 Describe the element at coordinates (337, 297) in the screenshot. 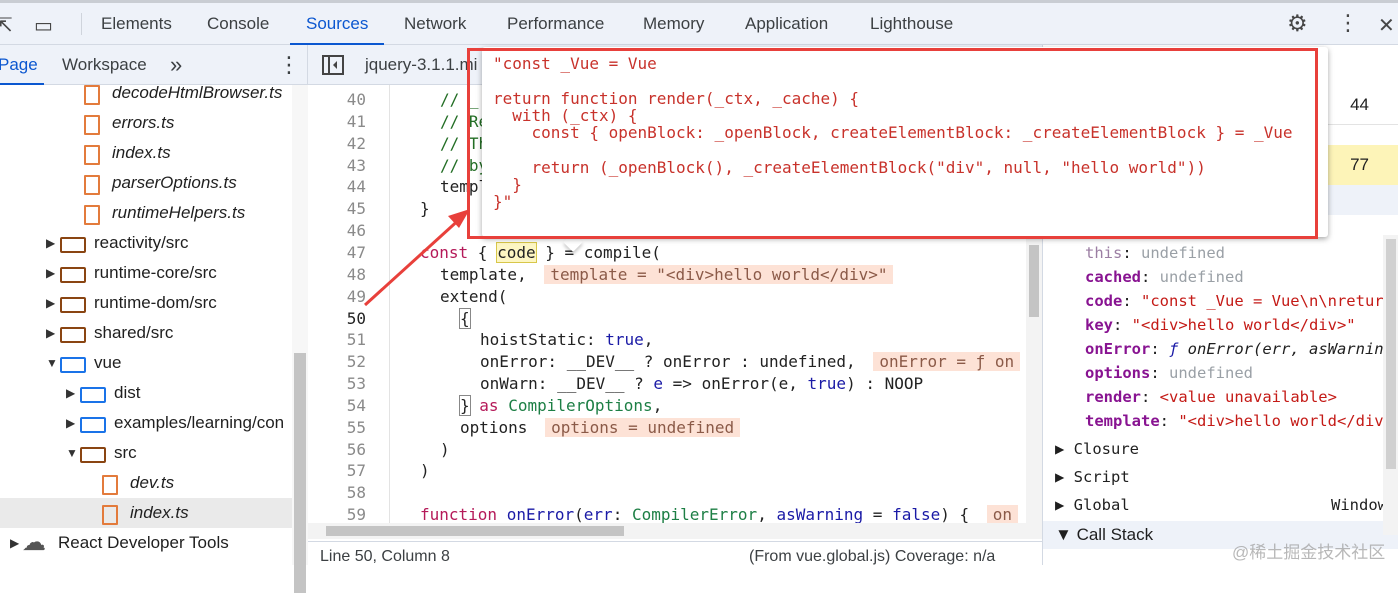

I see `line-number: 49` at that location.